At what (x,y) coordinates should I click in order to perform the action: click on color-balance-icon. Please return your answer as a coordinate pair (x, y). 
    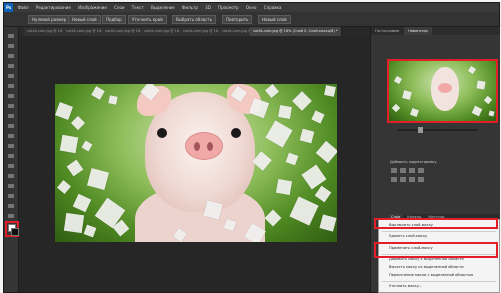
    Looking at the image, I should click on (412, 179).